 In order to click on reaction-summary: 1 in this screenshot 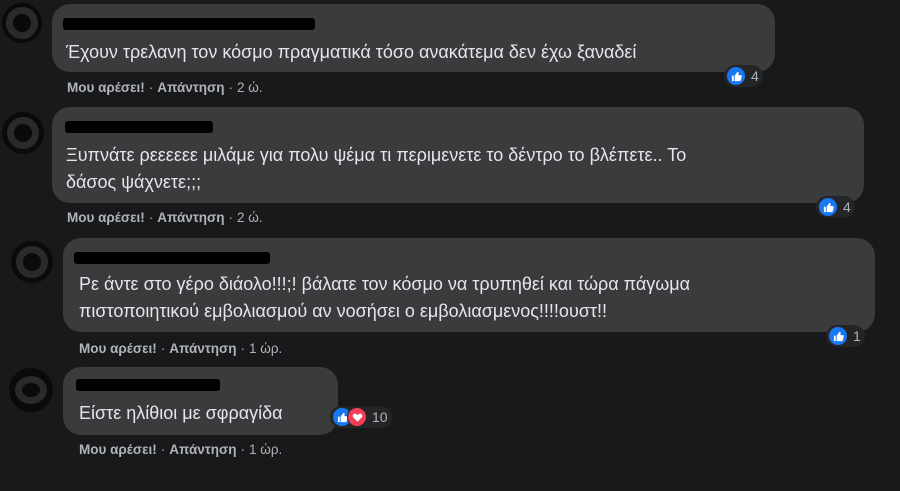, I will do `click(845, 336)`.